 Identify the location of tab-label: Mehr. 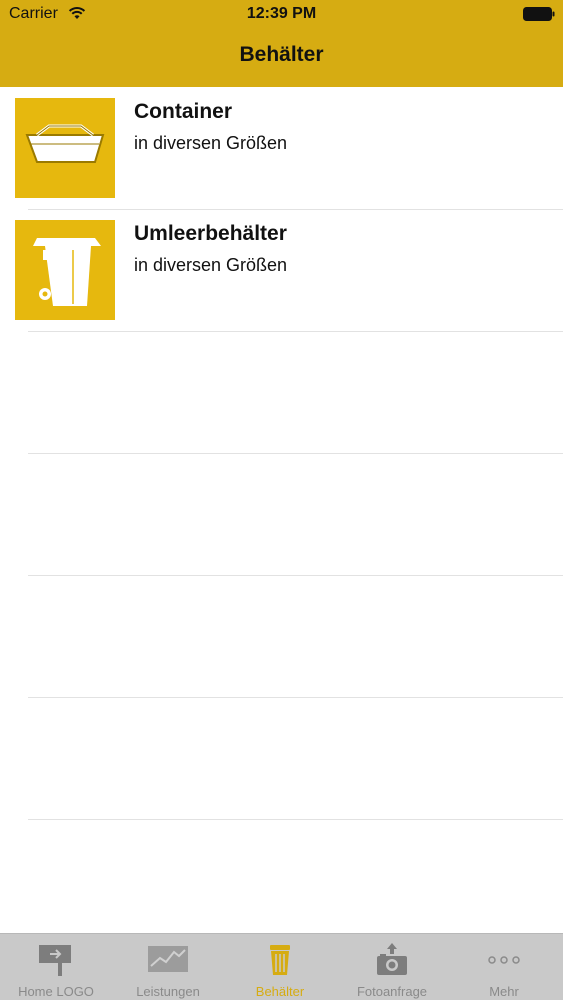
(504, 991).